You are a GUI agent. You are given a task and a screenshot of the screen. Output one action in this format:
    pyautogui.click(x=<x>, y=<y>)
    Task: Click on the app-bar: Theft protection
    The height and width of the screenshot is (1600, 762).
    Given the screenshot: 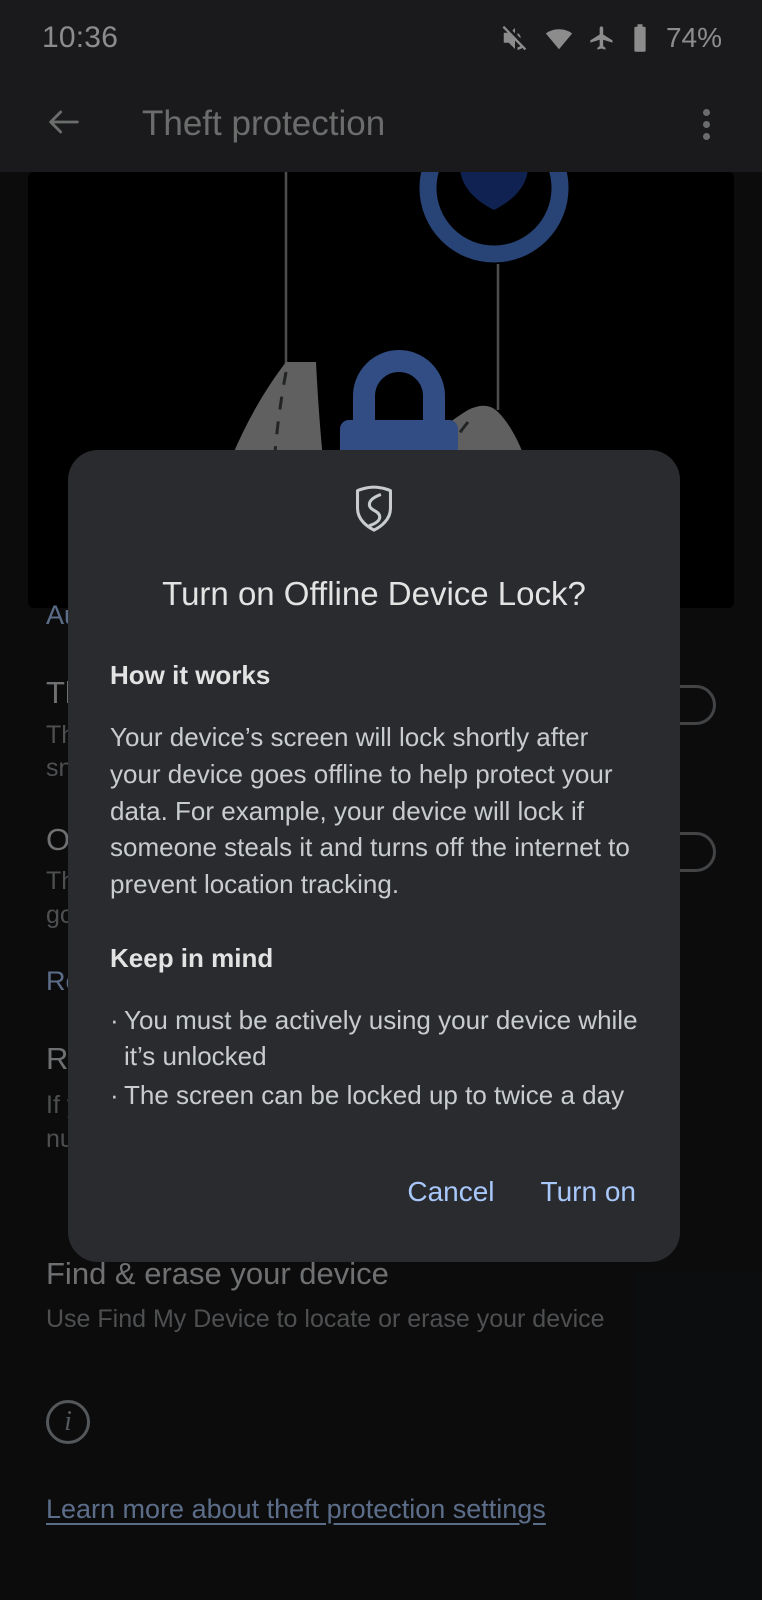 What is the action you would take?
    pyautogui.click(x=381, y=124)
    